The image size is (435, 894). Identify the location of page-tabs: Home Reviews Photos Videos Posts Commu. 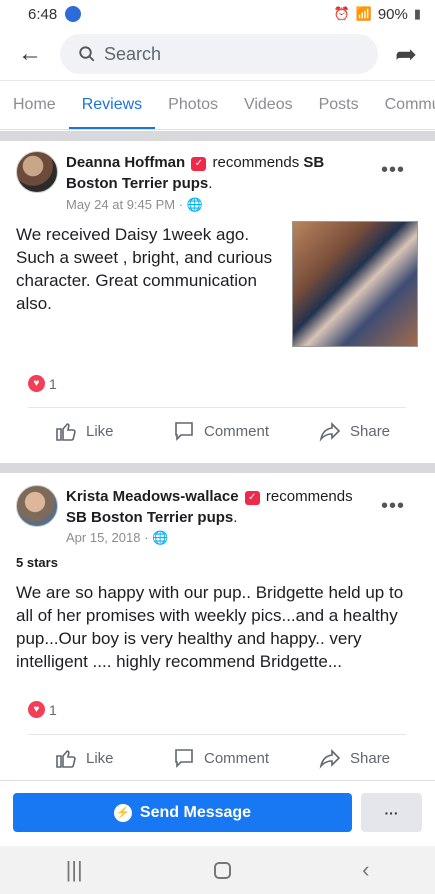
(217, 105).